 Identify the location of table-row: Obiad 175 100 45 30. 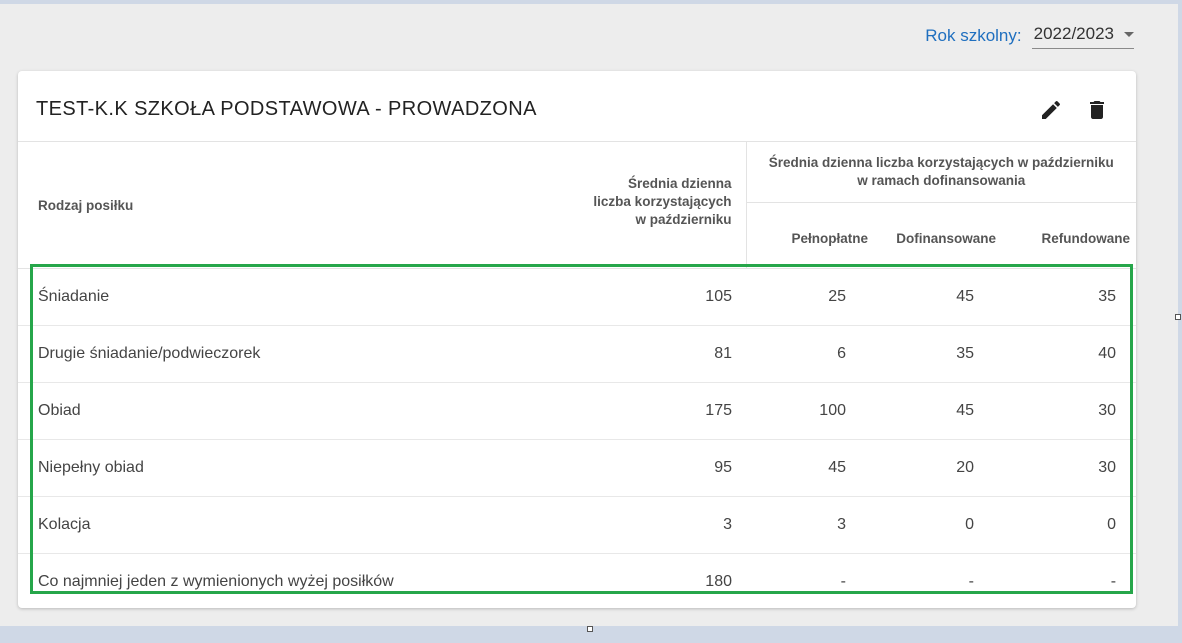
(577, 411).